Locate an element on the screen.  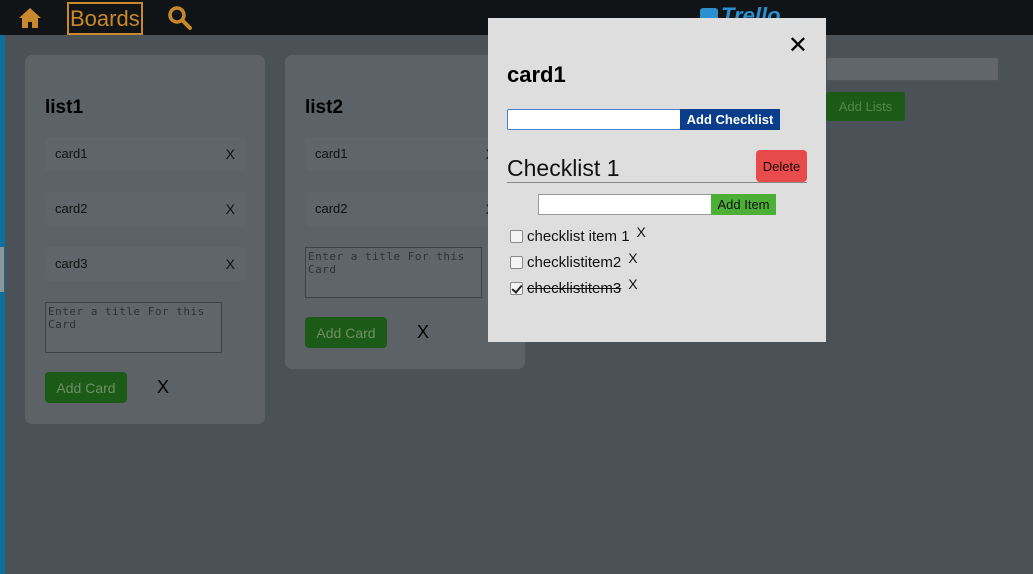
checklist-item-label: checklistitem3 is located at coordinates (574, 288).